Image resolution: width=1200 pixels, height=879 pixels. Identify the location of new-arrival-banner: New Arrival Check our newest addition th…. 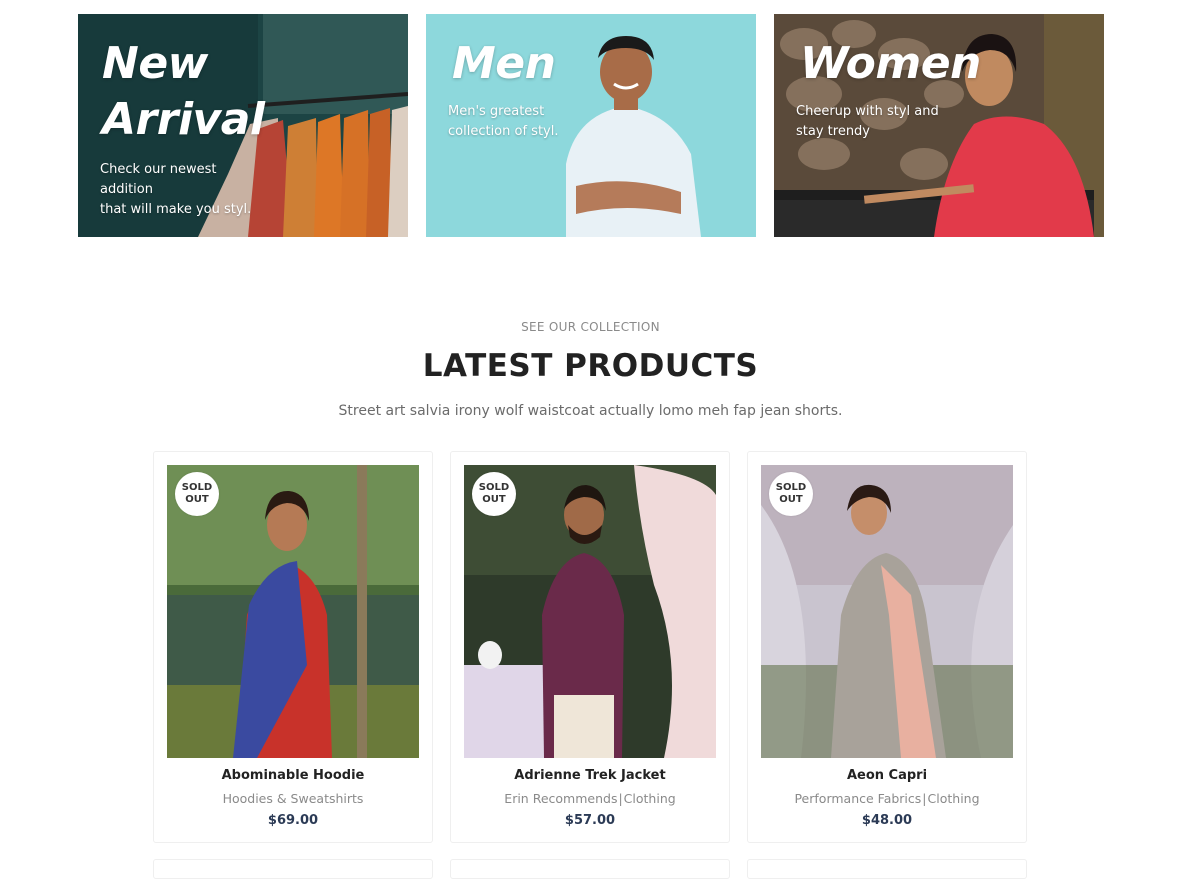
(243, 125).